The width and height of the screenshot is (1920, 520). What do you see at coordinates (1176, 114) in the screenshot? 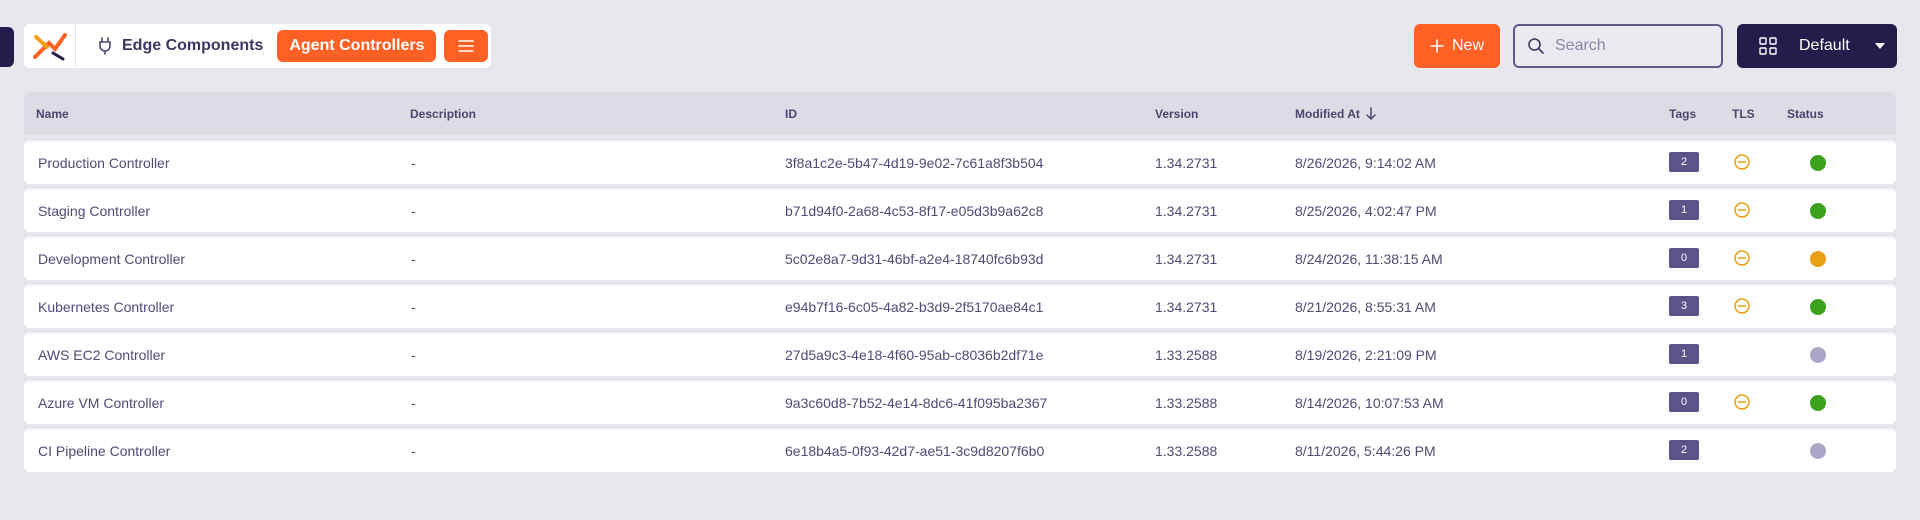
I see `col-header-version: Version` at bounding box center [1176, 114].